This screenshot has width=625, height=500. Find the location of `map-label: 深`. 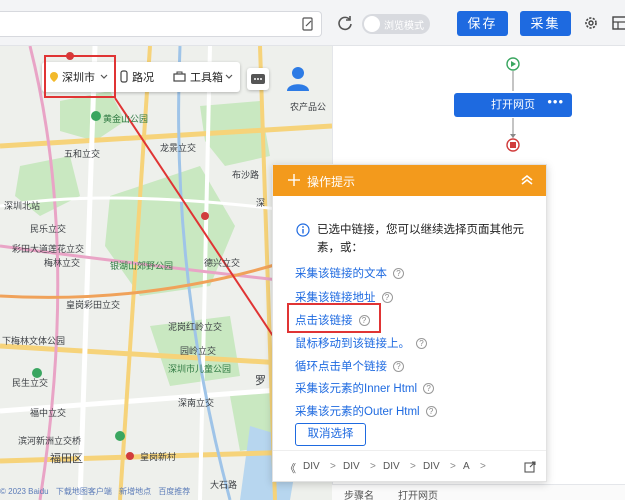

map-label: 深 is located at coordinates (261, 203).